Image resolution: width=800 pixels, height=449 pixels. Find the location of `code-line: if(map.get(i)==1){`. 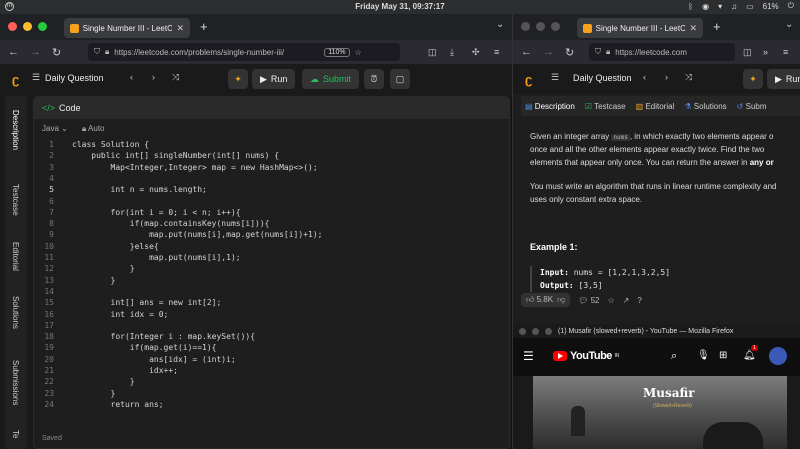

code-line: if(map.get(i)==1){ is located at coordinates (144, 347).